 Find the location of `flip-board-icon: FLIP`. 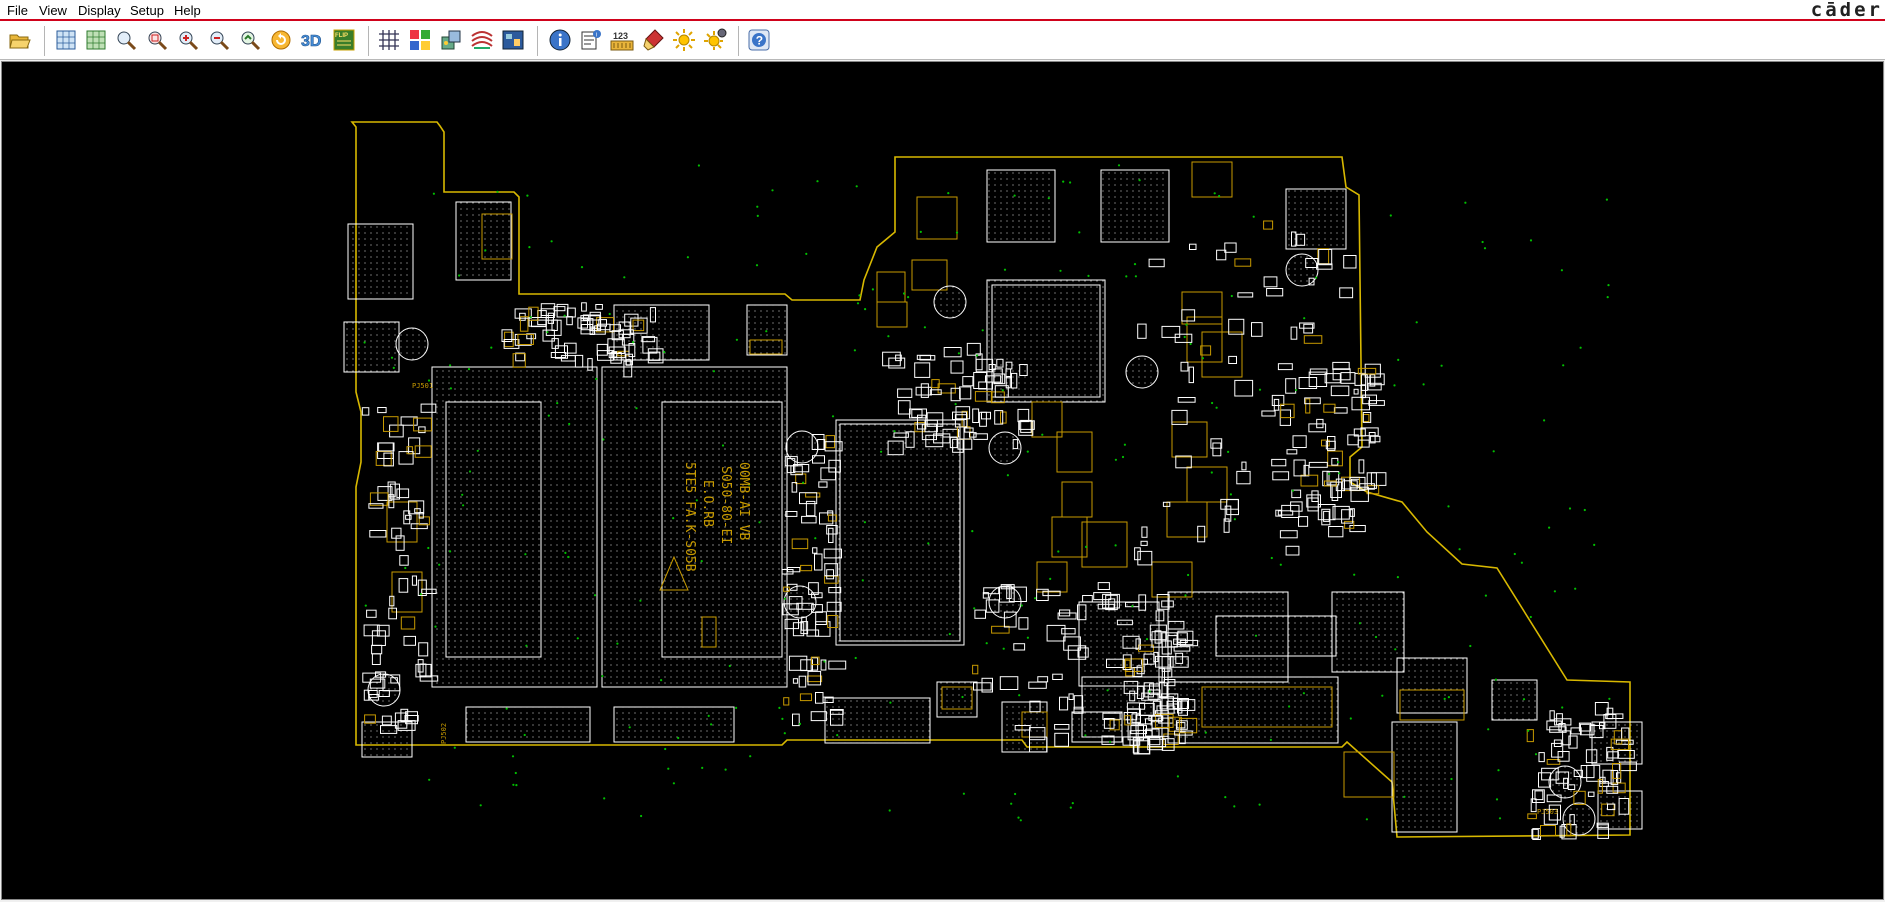

flip-board-icon: FLIP is located at coordinates (344, 40).